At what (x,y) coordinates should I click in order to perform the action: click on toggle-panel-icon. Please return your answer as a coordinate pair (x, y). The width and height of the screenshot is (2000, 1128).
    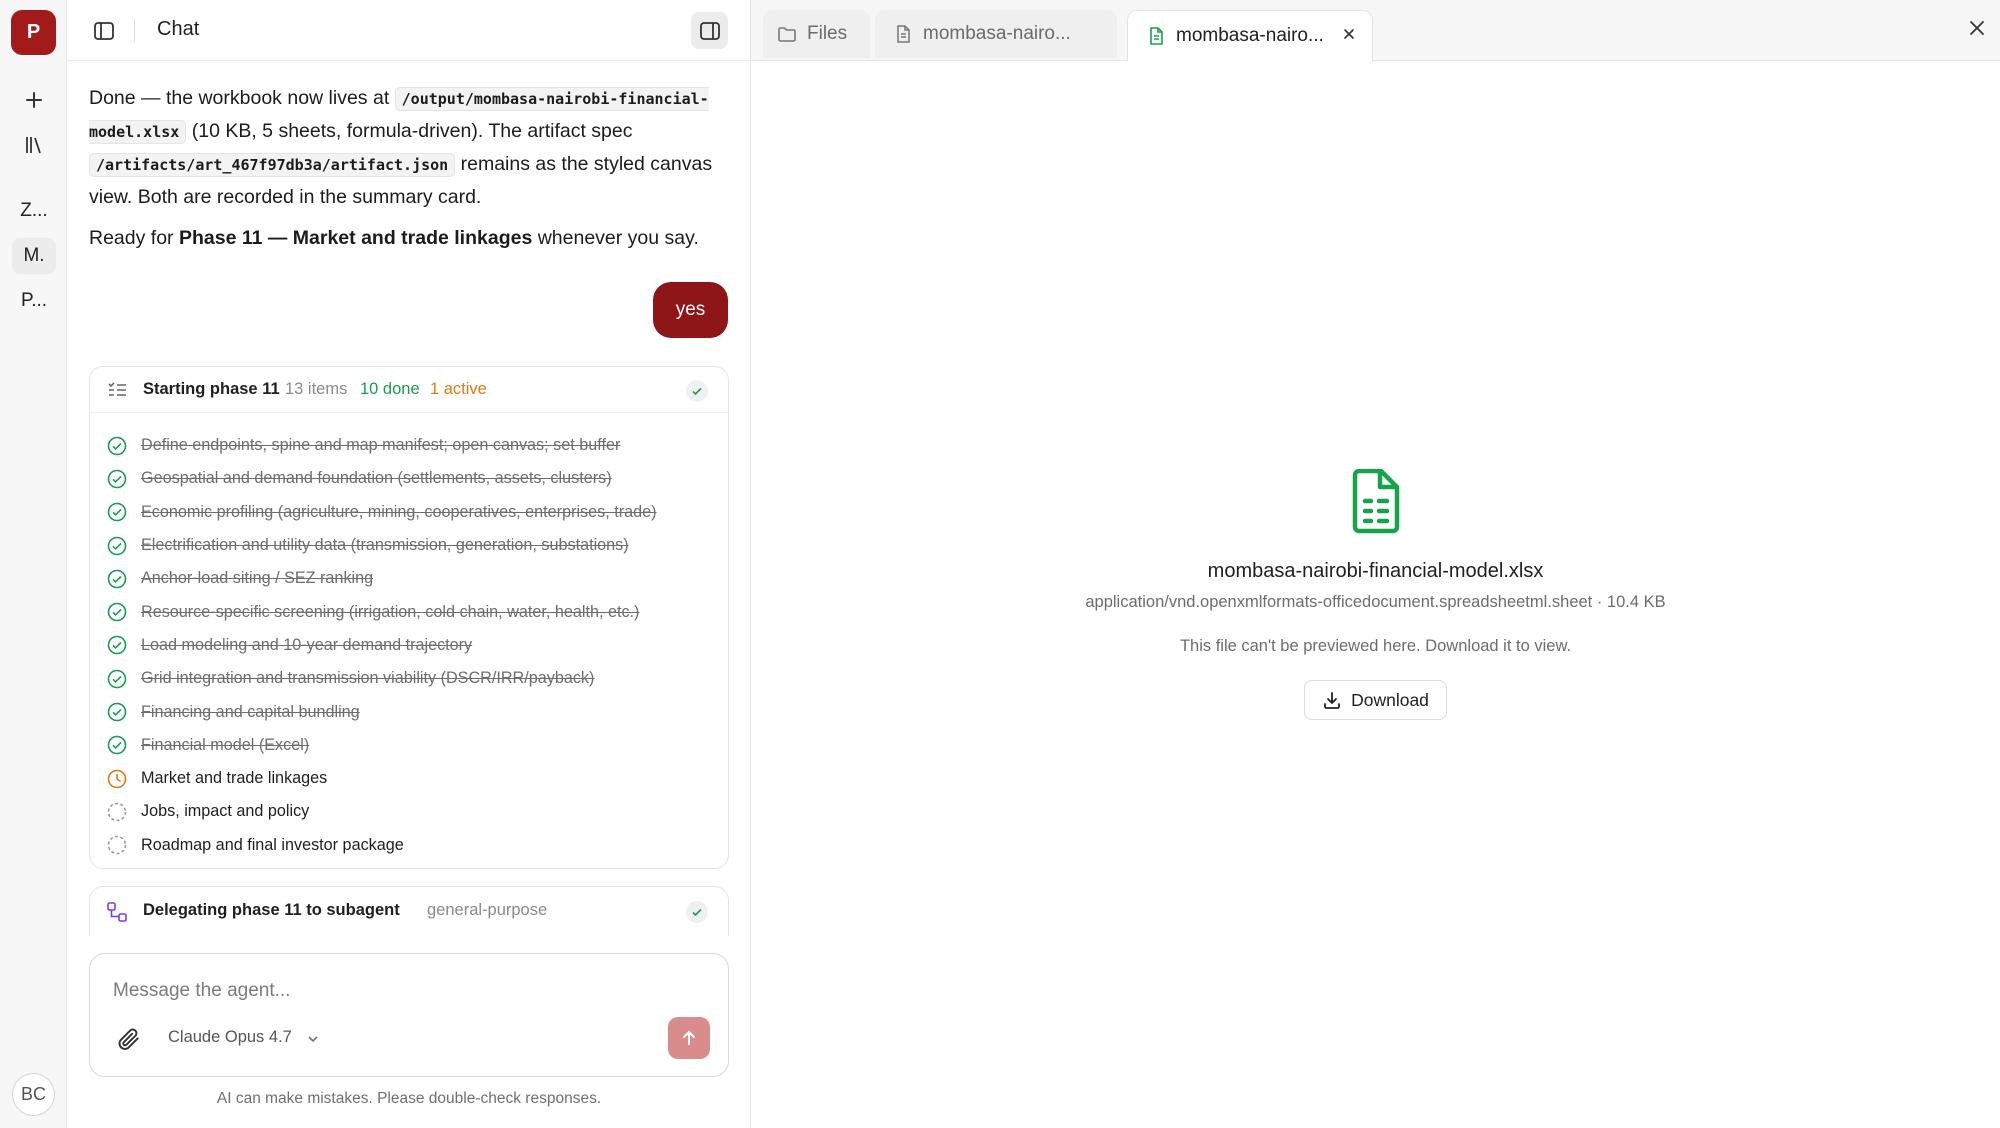
    Looking at the image, I should click on (709, 30).